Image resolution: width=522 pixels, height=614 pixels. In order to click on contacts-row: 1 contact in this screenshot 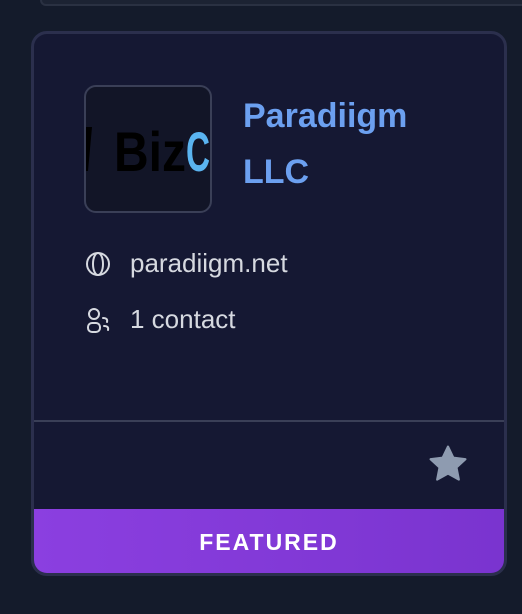, I will do `click(160, 319)`.